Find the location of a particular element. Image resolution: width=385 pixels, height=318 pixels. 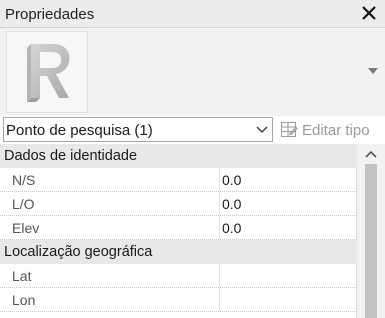

type-selector-dropdown: Ponto de pesquisa (1) is located at coordinates (138, 129).